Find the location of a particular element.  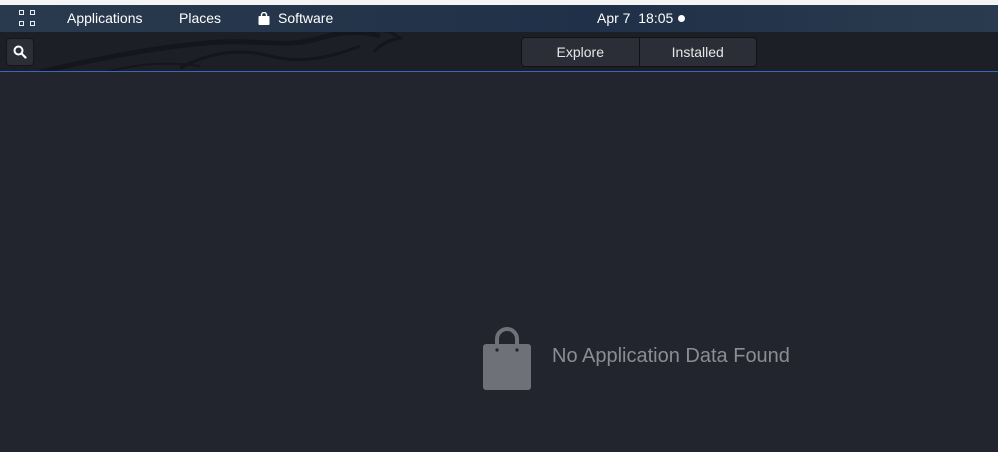

search-icon is located at coordinates (20, 52).